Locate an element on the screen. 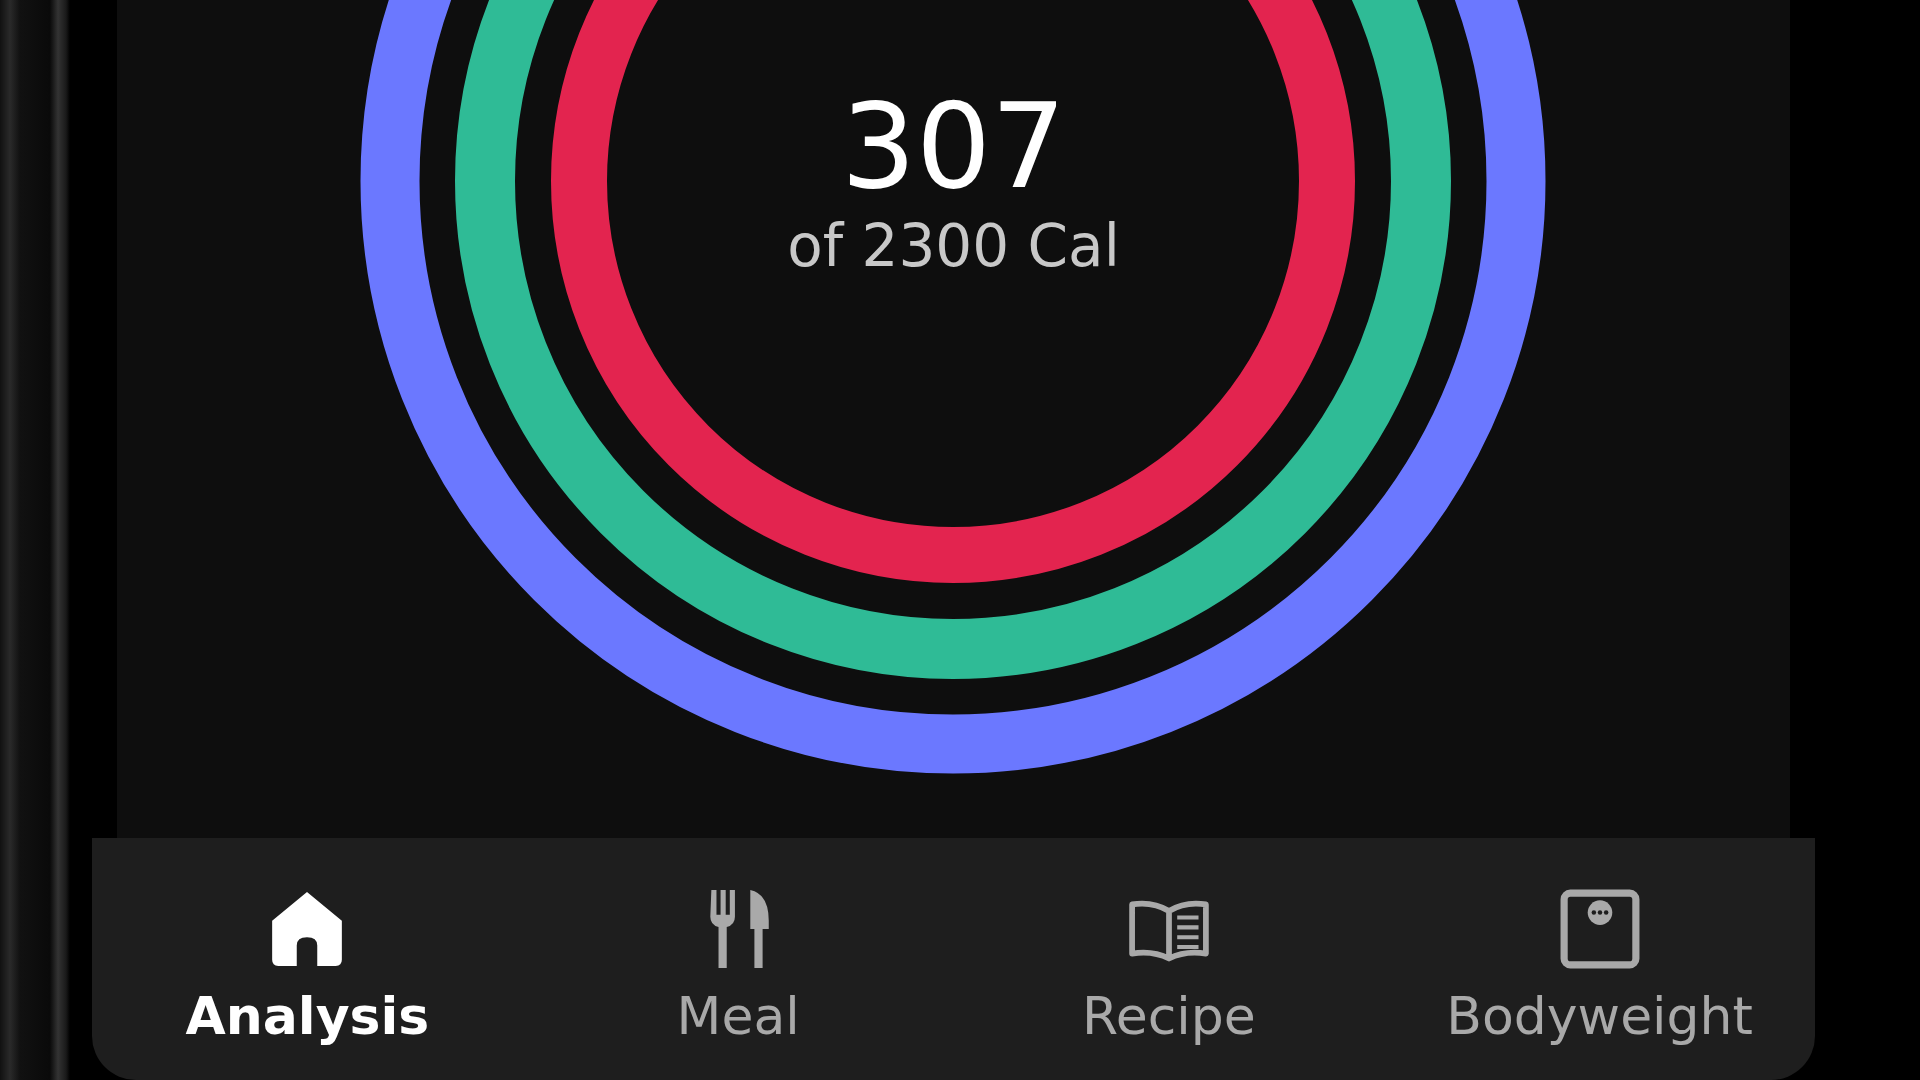 This screenshot has width=1920, height=1080. calorie-count: 307 is located at coordinates (953, 147).